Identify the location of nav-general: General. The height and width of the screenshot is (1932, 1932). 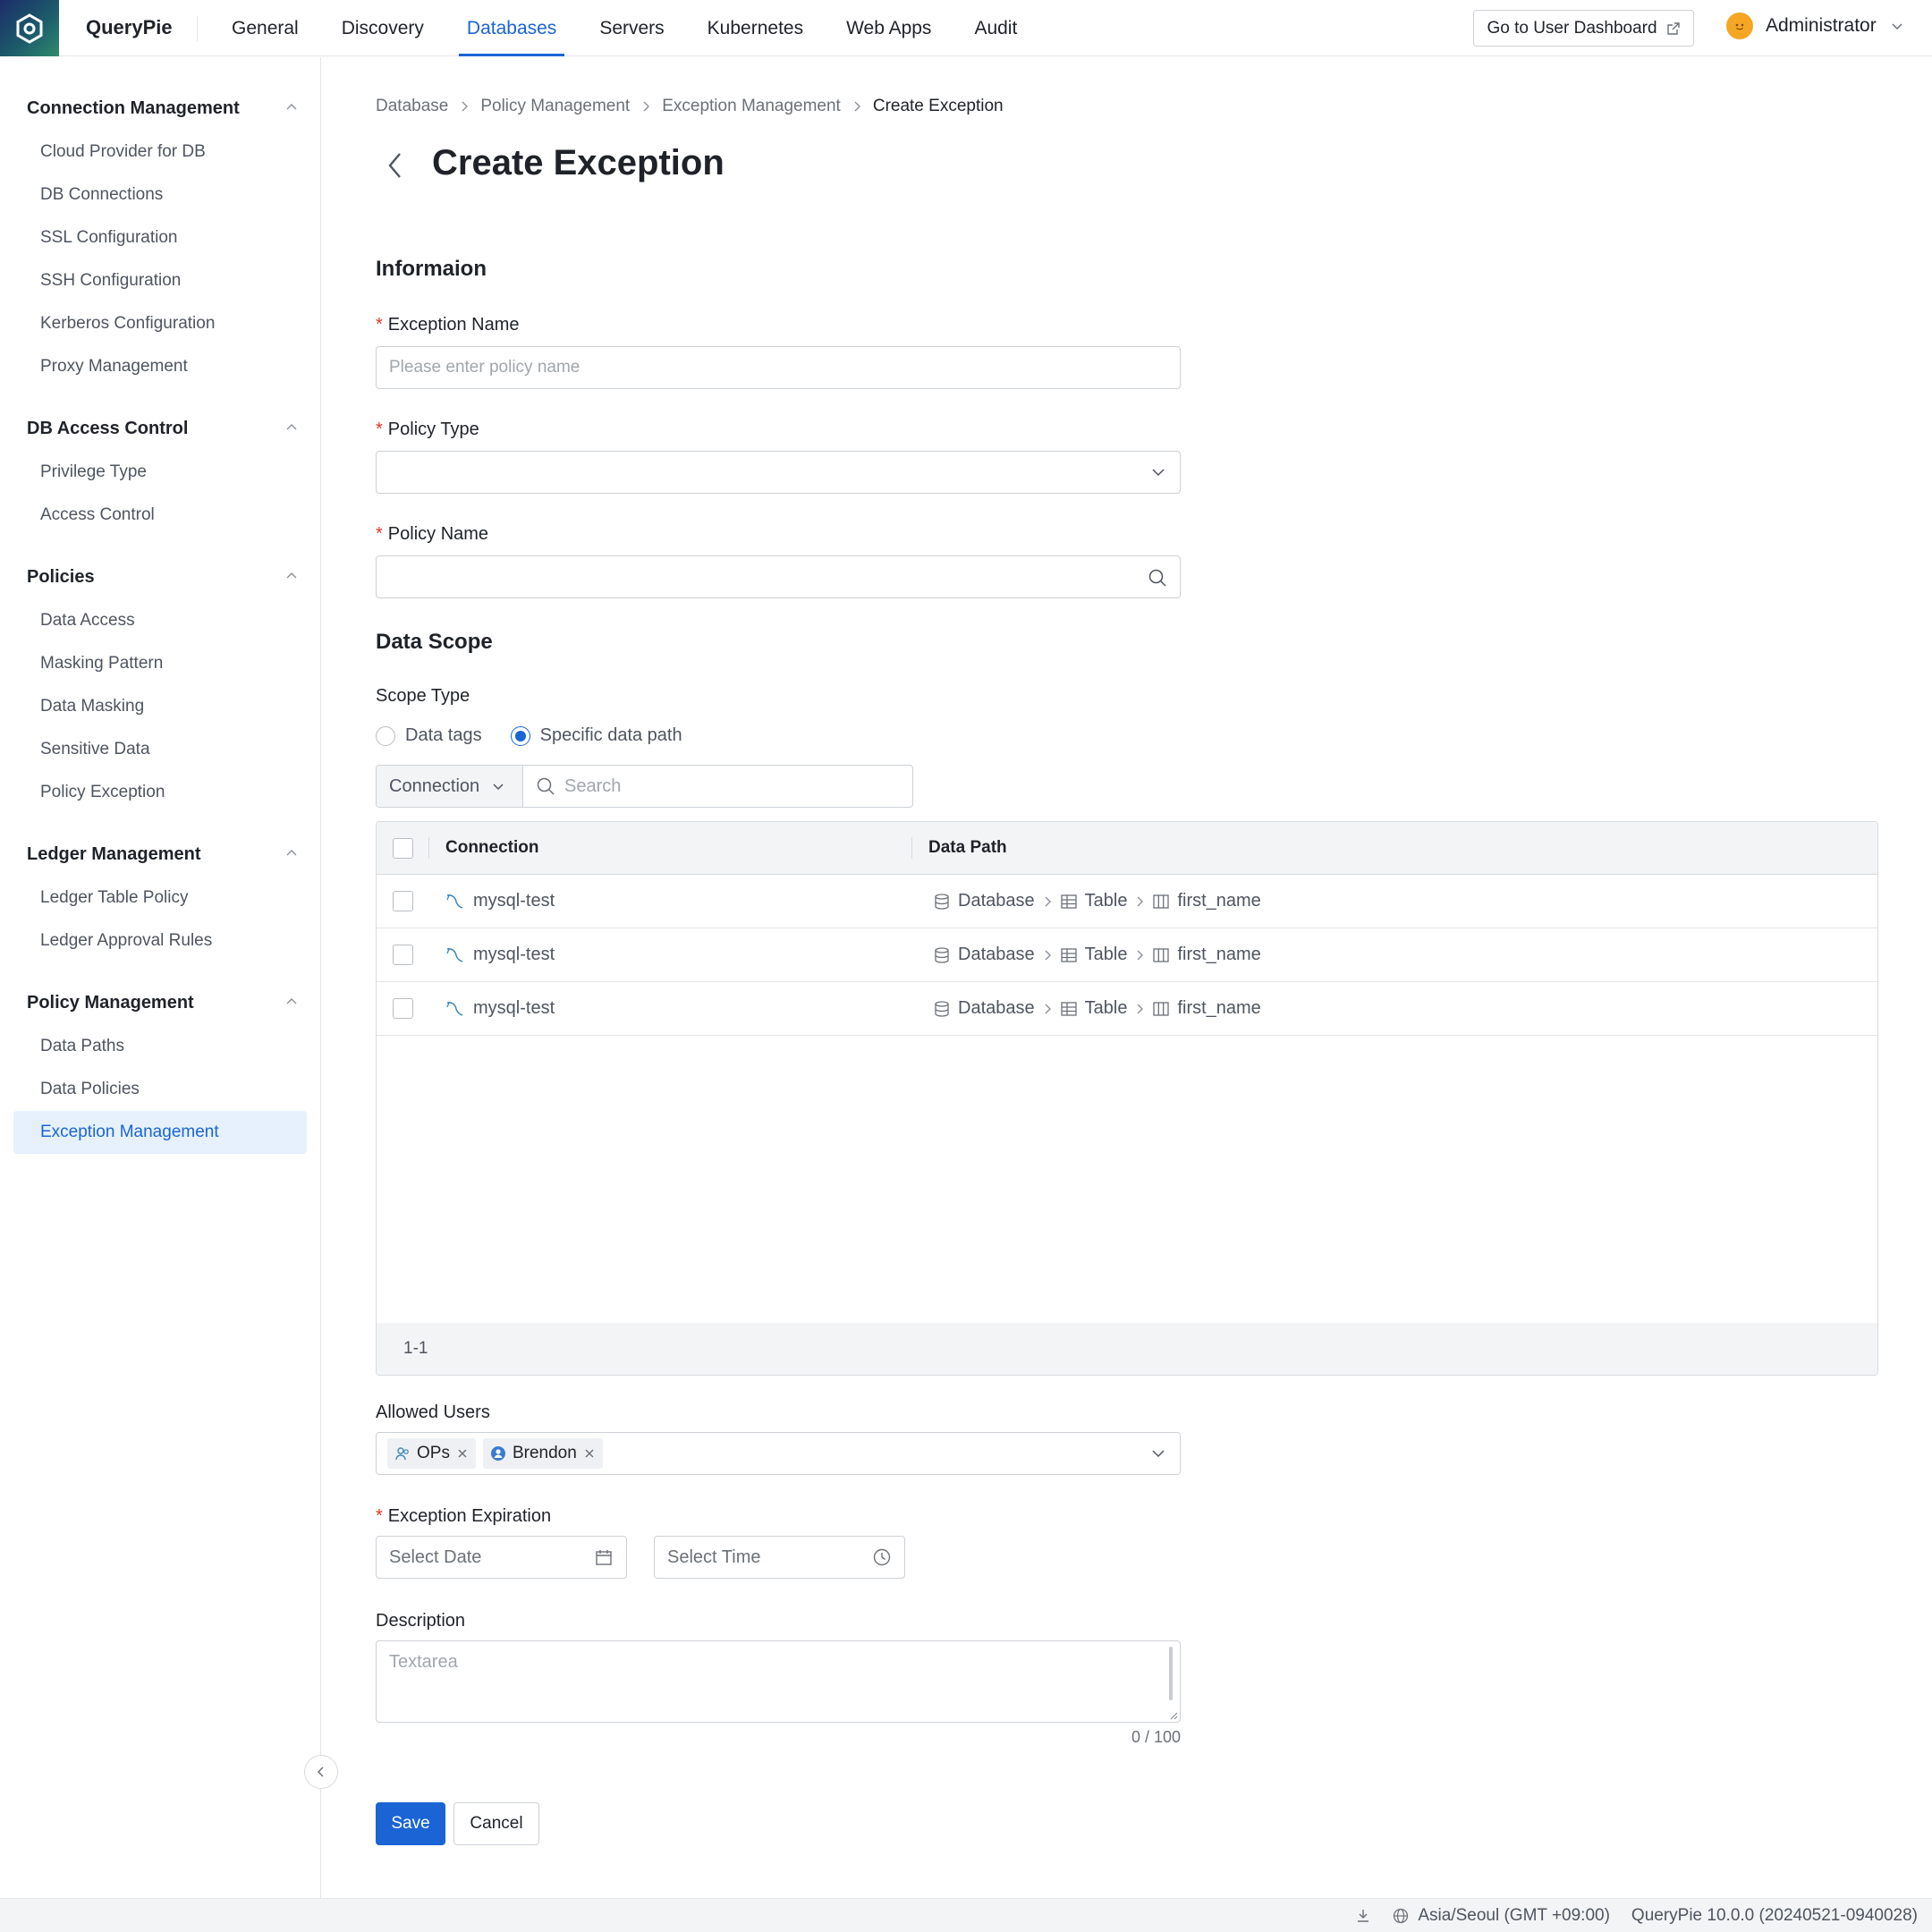
(265, 28).